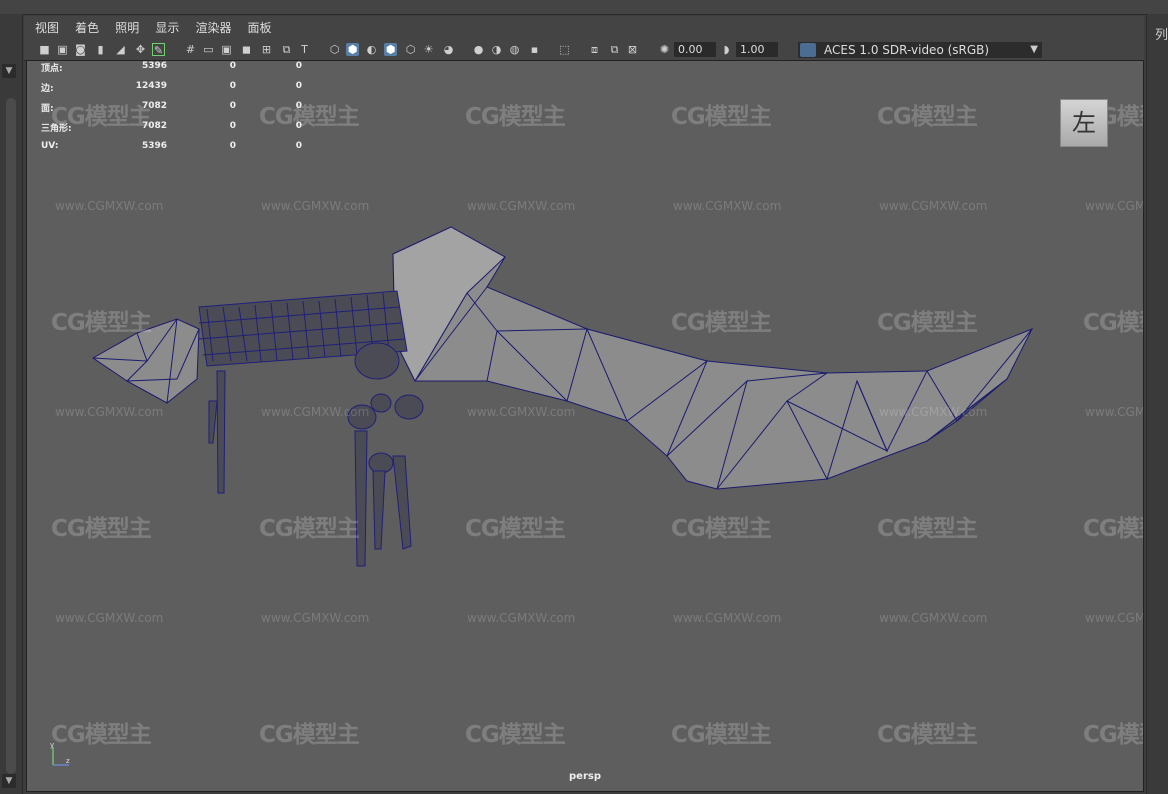 This screenshot has height=794, width=1168. Describe the element at coordinates (154, 106) in the screenshot. I see `hud-value: 7082` at that location.